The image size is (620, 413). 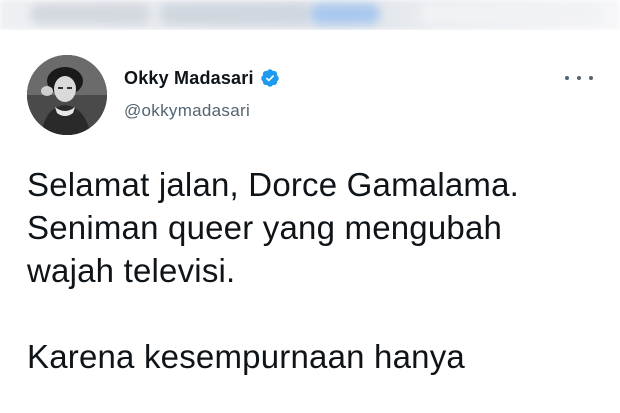 I want to click on tweet-line: Seniman queer yang mengubah, so click(x=265, y=227).